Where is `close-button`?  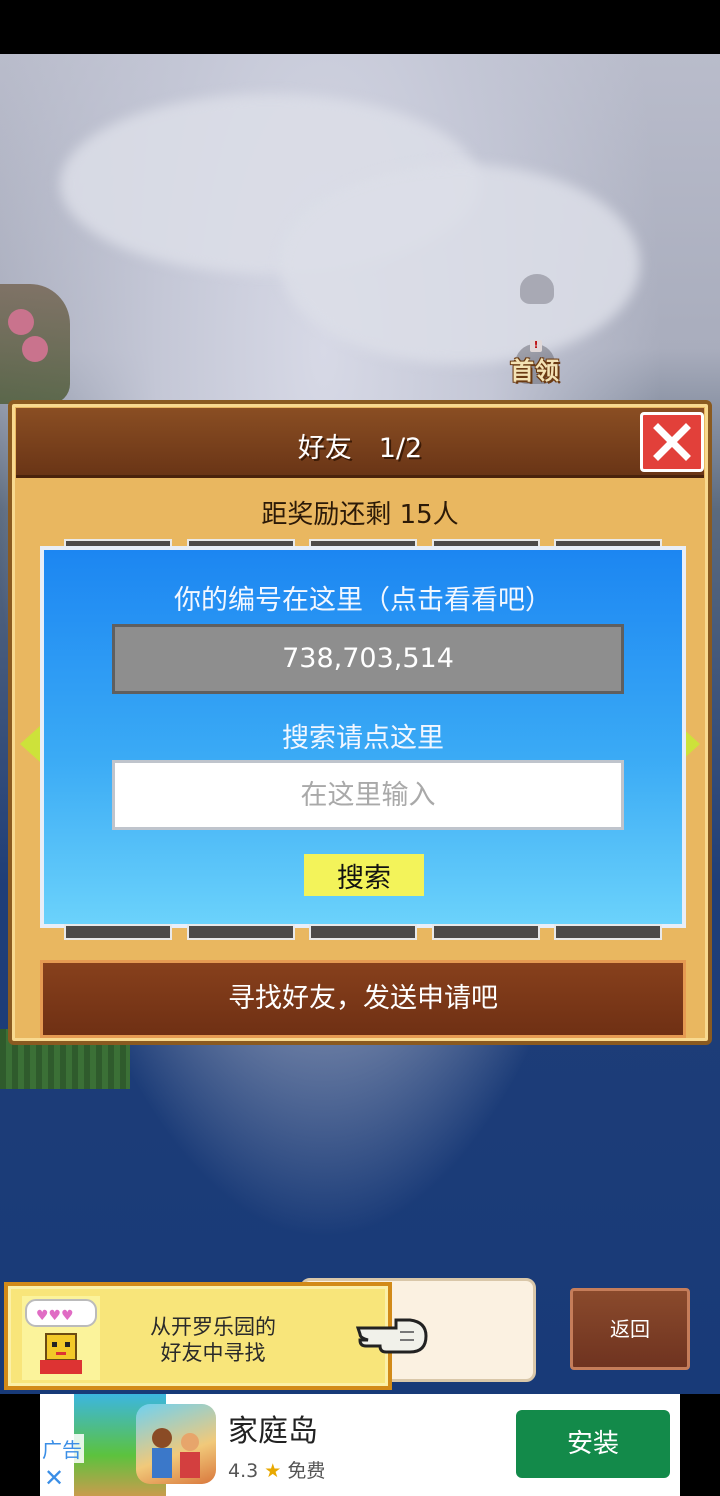
close-button is located at coordinates (672, 442).